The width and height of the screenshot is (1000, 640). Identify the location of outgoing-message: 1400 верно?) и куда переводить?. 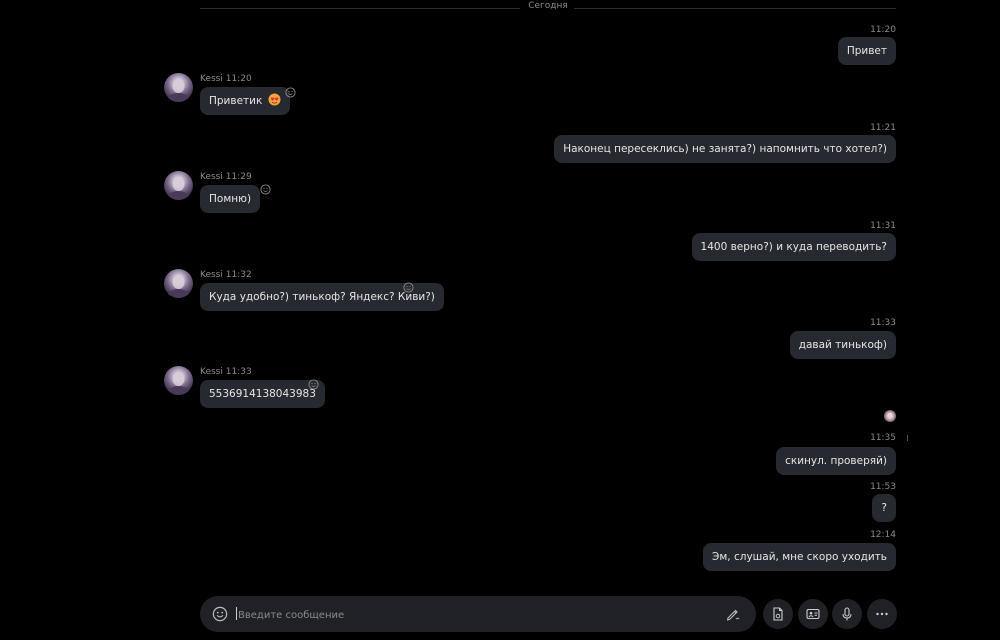
(793, 247).